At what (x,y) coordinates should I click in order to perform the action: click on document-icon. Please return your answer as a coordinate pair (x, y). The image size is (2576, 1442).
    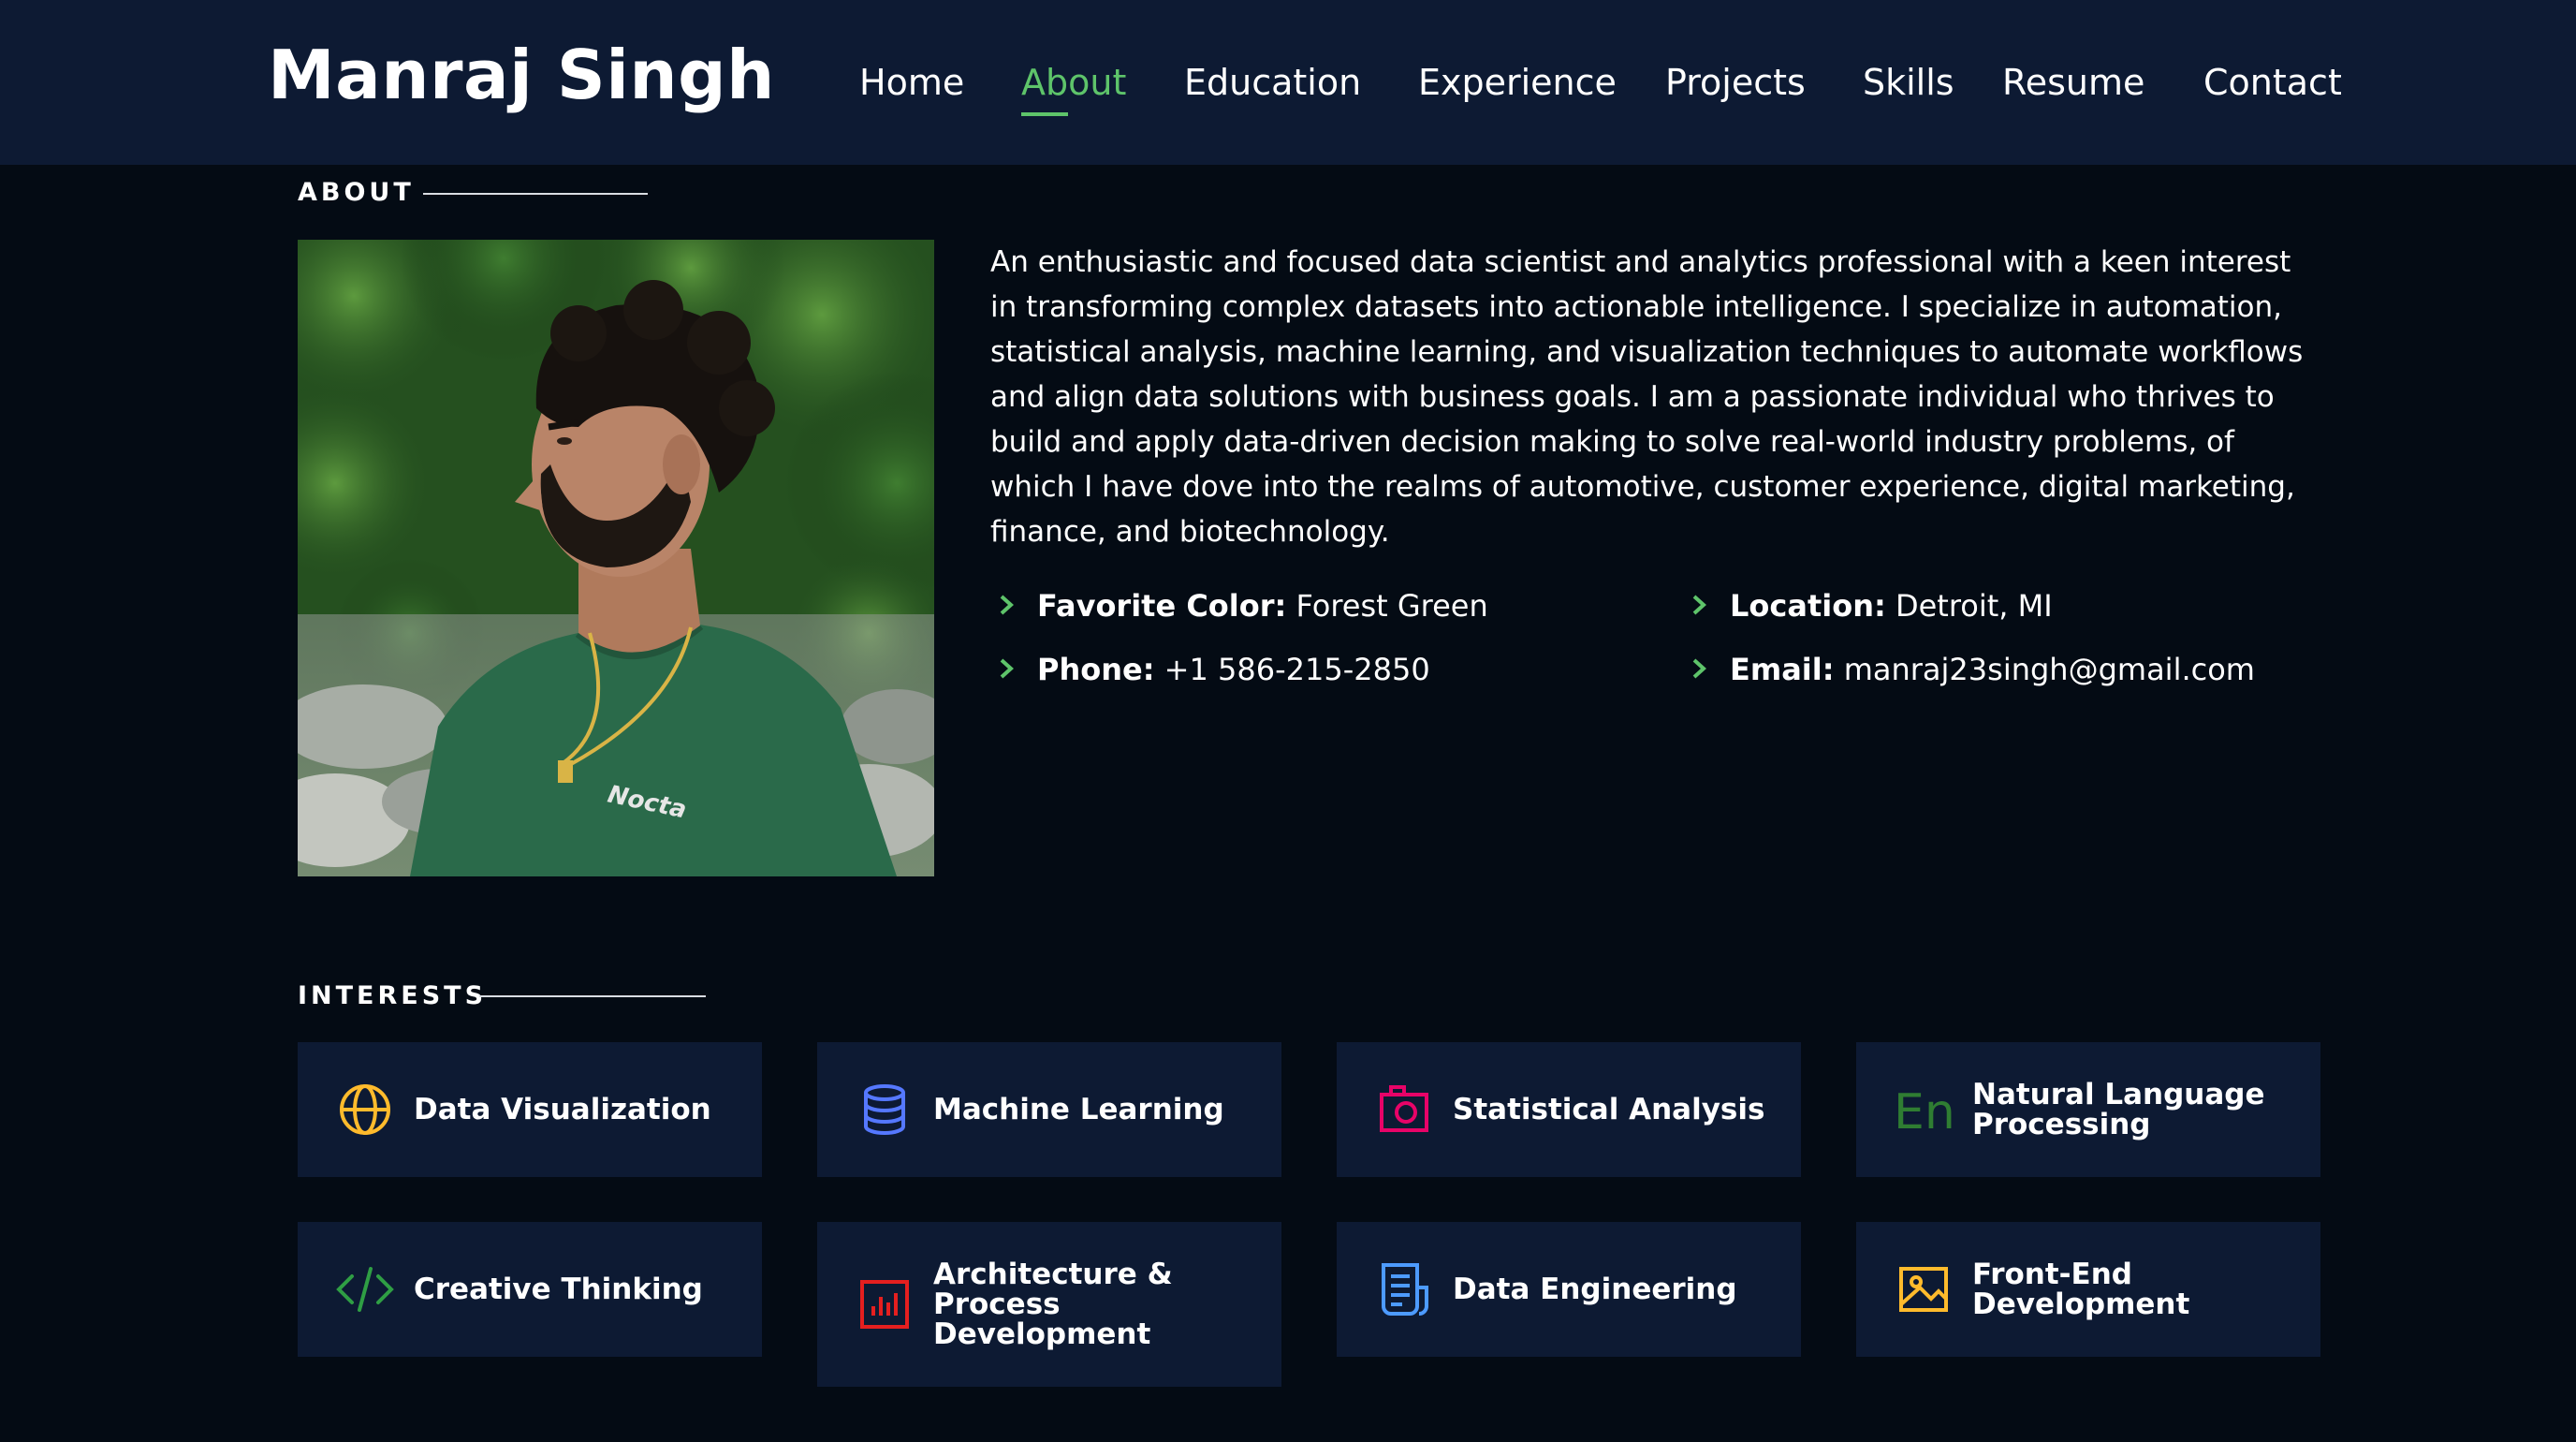
    Looking at the image, I should click on (1404, 1289).